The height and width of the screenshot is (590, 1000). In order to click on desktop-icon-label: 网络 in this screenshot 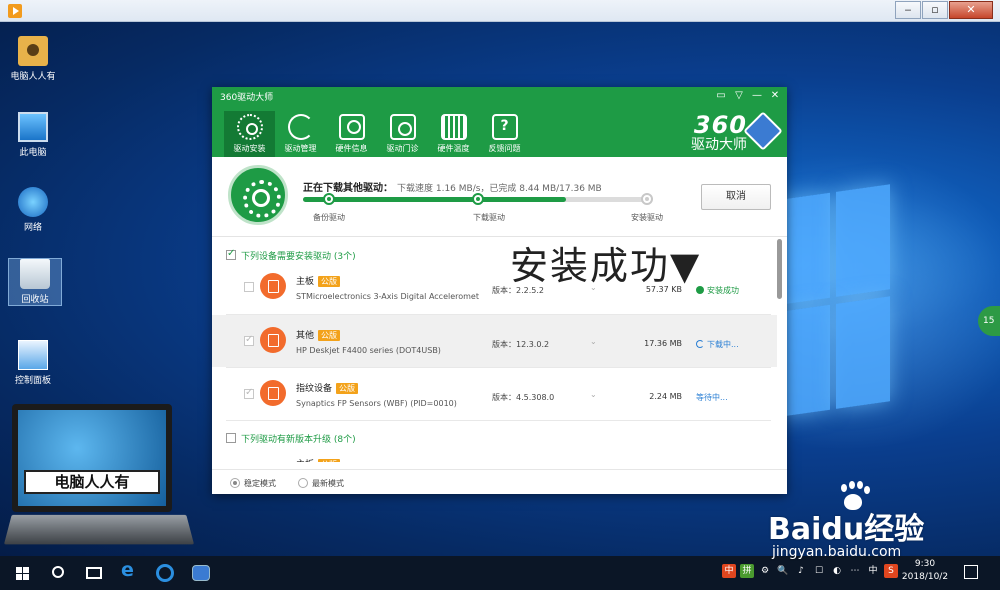, I will do `click(32, 228)`.